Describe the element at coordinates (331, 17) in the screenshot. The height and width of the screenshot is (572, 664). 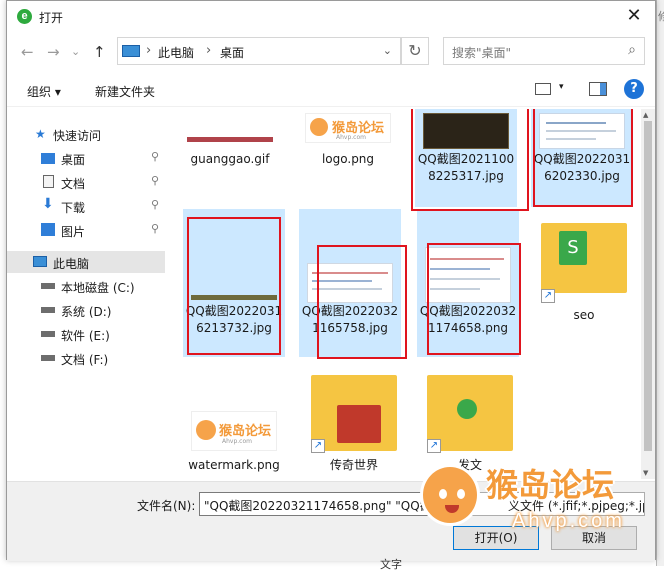
I see `title-bar: e 打开 ✕` at that location.